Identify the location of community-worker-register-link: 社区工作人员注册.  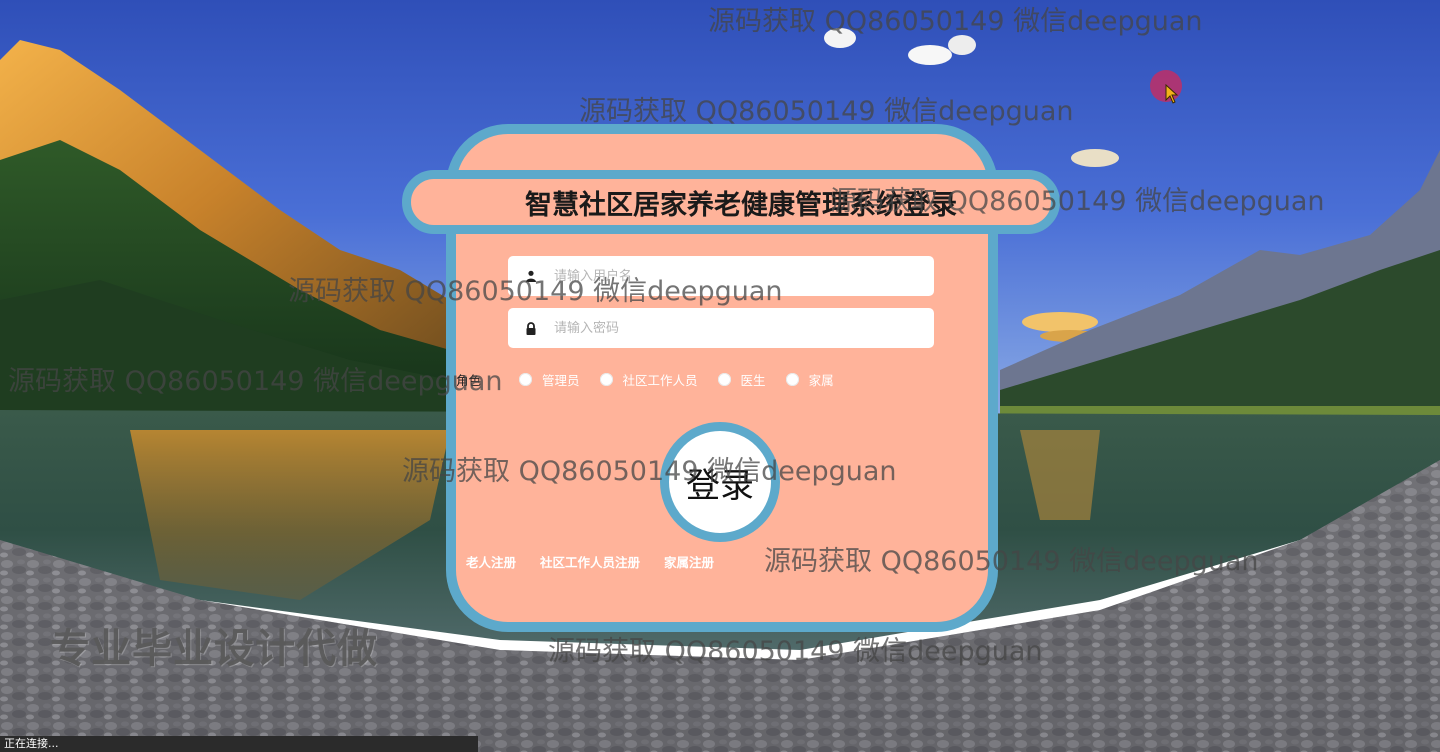
(590, 561).